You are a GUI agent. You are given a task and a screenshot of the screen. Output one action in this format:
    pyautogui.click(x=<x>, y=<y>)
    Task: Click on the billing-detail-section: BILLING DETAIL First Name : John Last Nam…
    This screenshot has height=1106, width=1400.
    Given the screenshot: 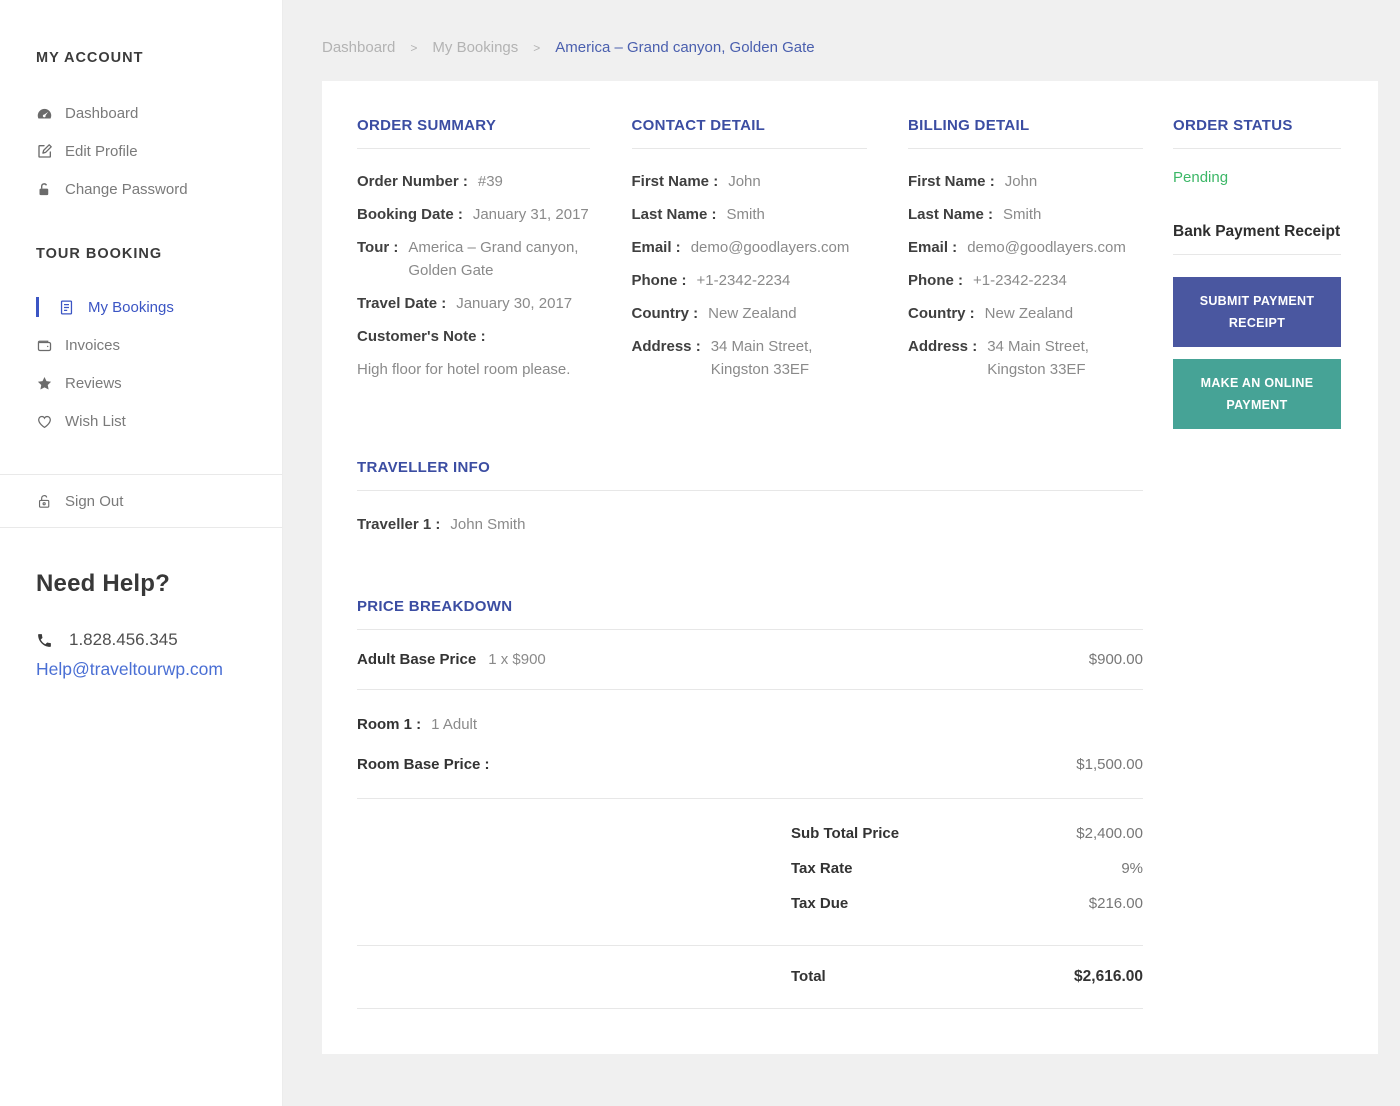 What is the action you would take?
    pyautogui.click(x=1025, y=254)
    